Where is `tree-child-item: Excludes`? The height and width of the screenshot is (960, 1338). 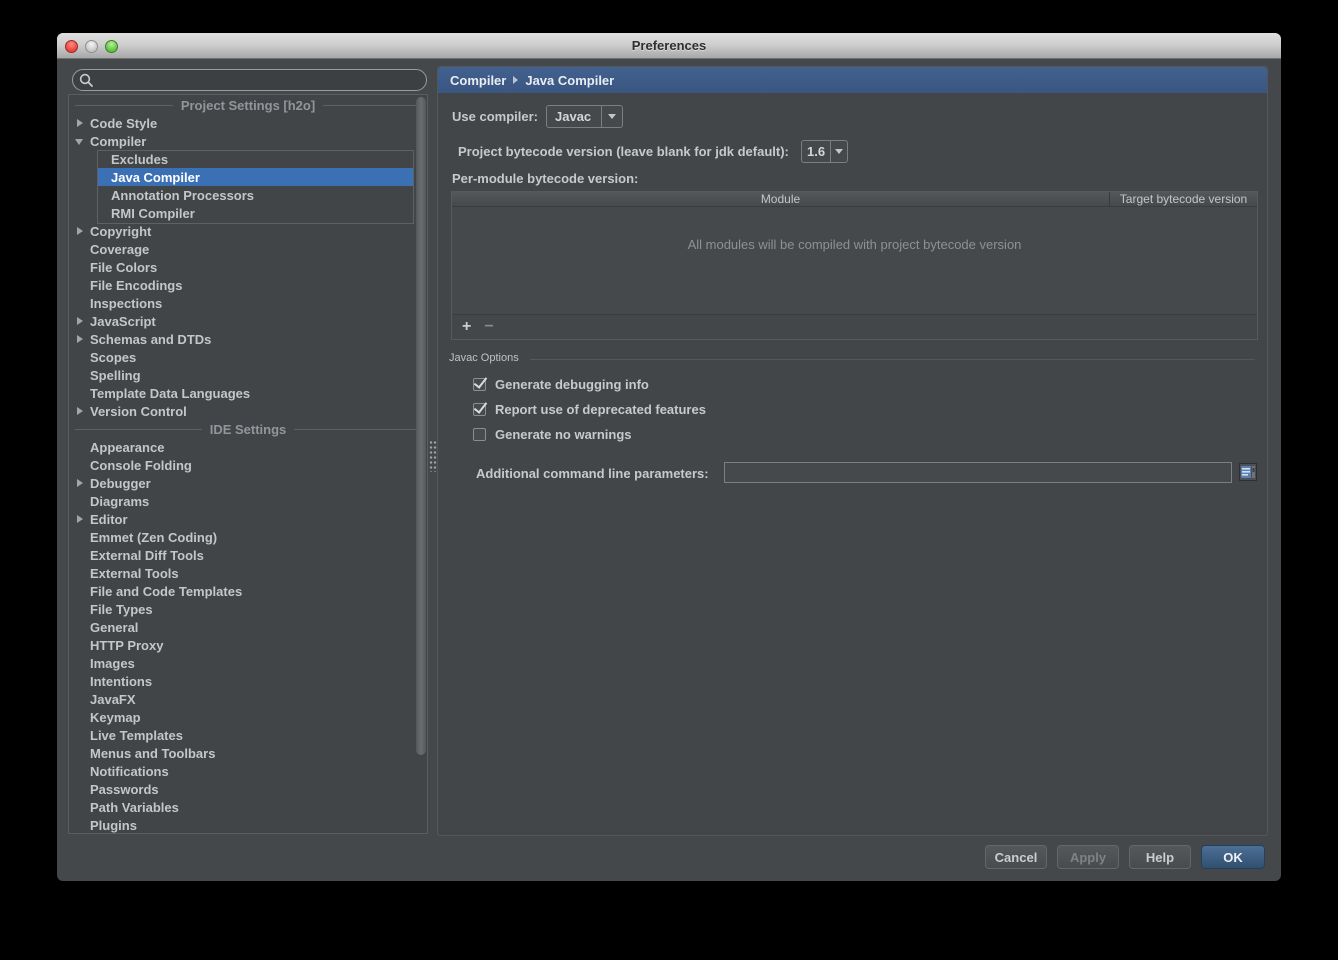
tree-child-item: Excludes is located at coordinates (255, 159).